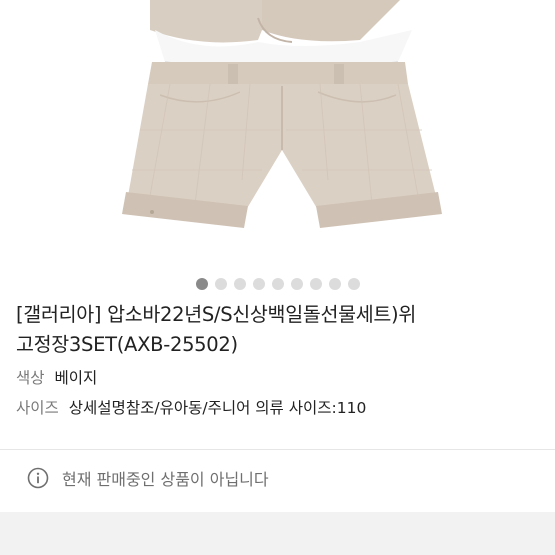 This screenshot has width=555, height=555. I want to click on size-row: 사이즈 상세설명참조/유아동/주니어 의류 사이즈:110, so click(191, 408).